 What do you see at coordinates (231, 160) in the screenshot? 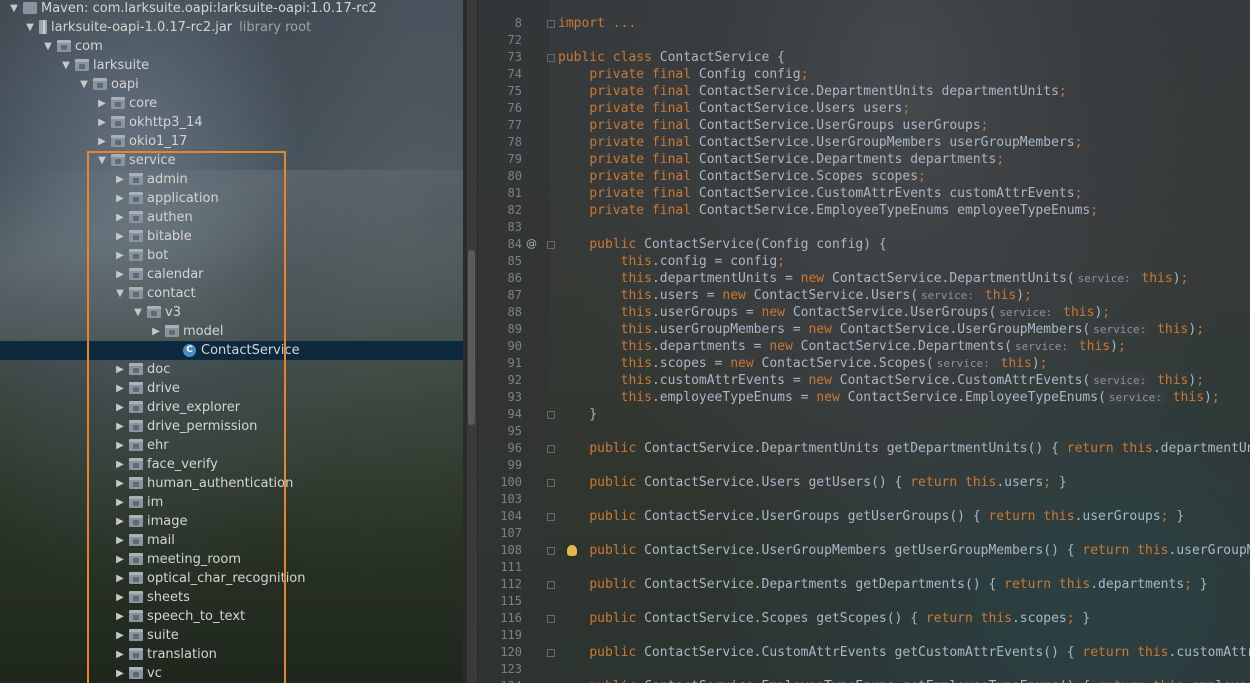
I see `tree-node: ▼ service` at bounding box center [231, 160].